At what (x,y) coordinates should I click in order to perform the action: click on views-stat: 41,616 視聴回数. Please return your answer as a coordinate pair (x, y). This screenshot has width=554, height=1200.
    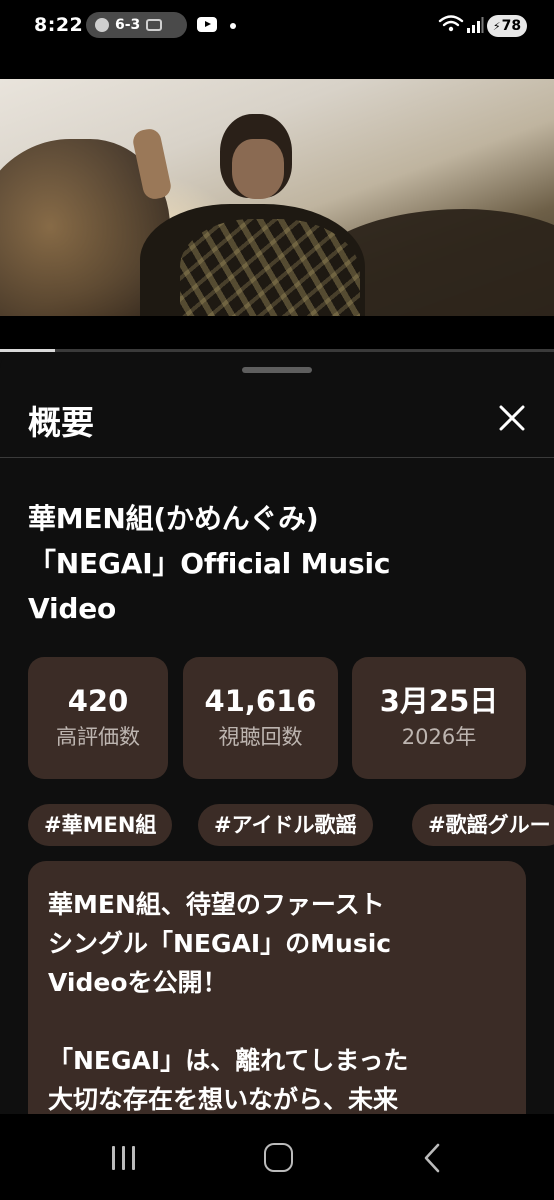
    Looking at the image, I should click on (260, 718).